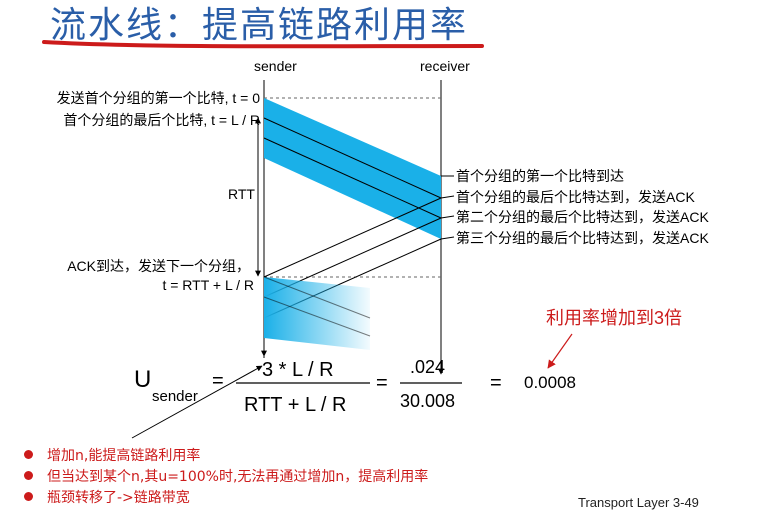  What do you see at coordinates (208, 285) in the screenshot?
I see `label-ack-time: t = RTT + L / R` at bounding box center [208, 285].